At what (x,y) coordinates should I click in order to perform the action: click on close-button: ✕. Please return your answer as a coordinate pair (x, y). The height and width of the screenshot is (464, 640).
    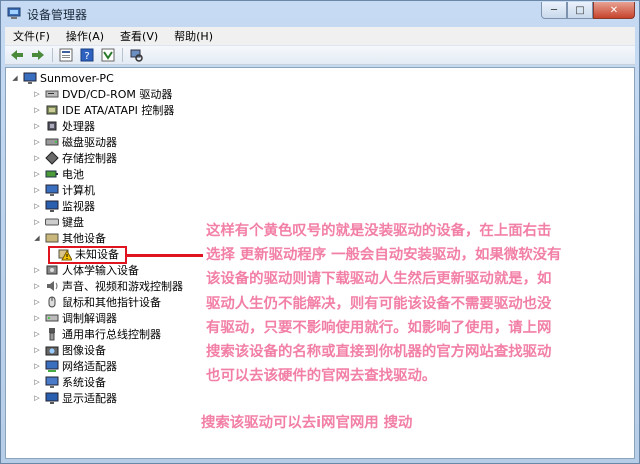
    Looking at the image, I should click on (614, 10).